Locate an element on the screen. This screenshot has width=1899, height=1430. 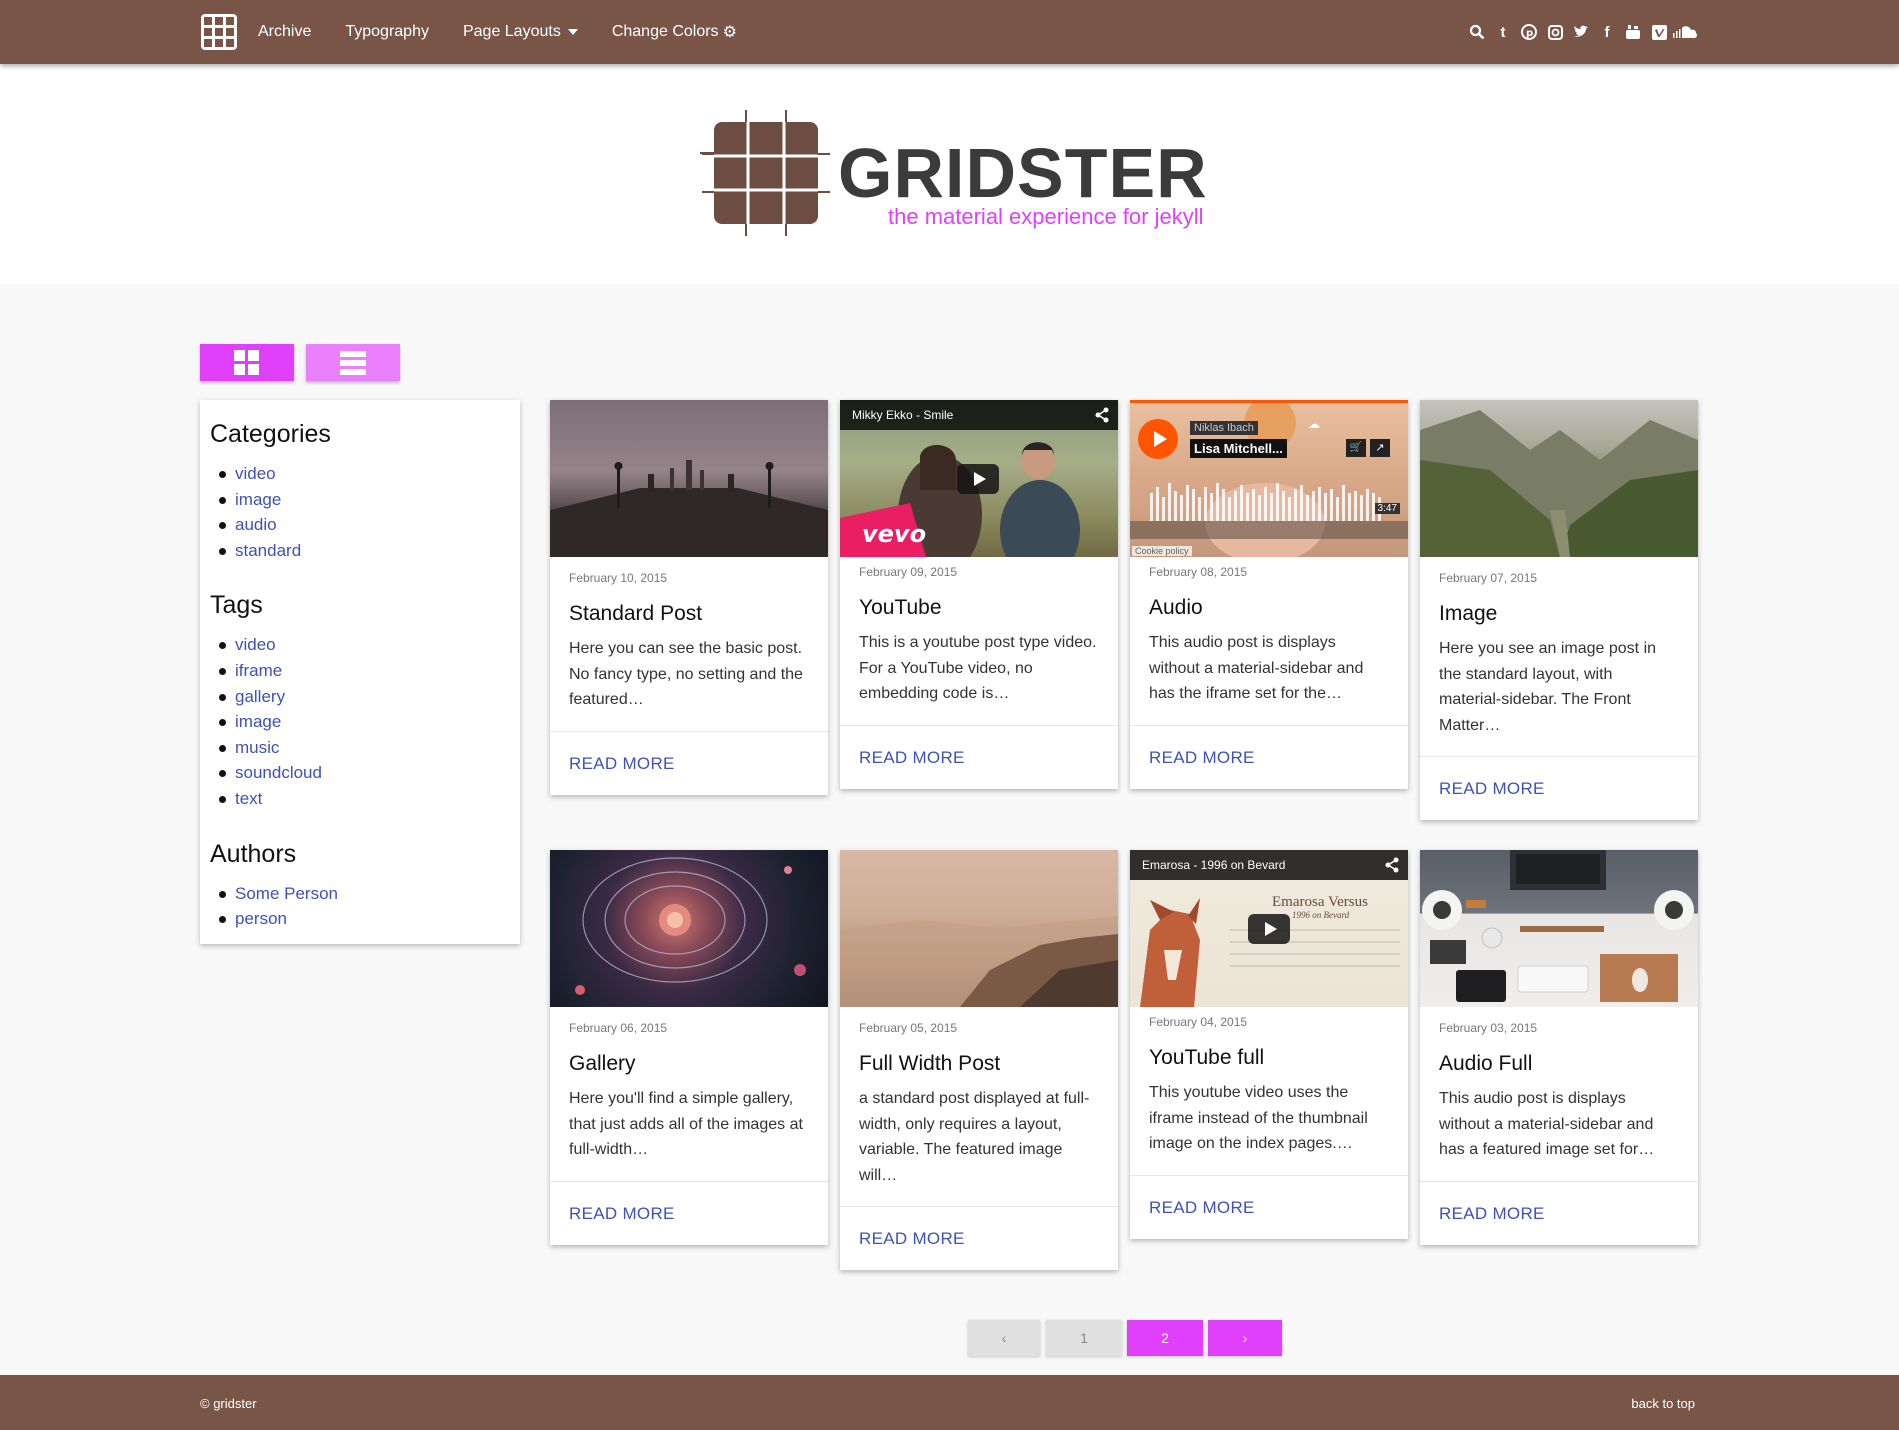
post-date: February 04, 2015 is located at coordinates (1198, 1022).